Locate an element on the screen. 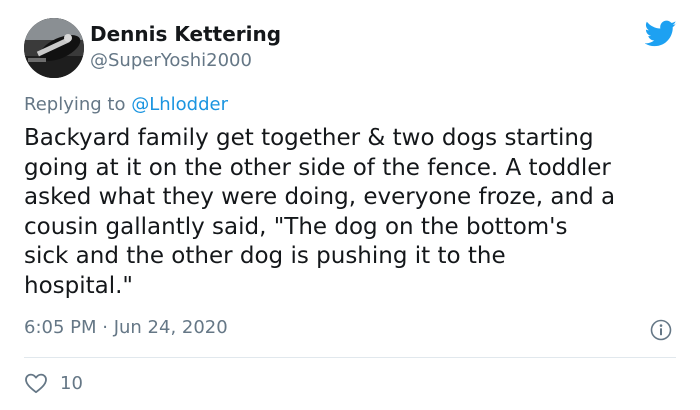 Image resolution: width=700 pixels, height=410 pixels. author-display-name: Dennis Kettering is located at coordinates (185, 34).